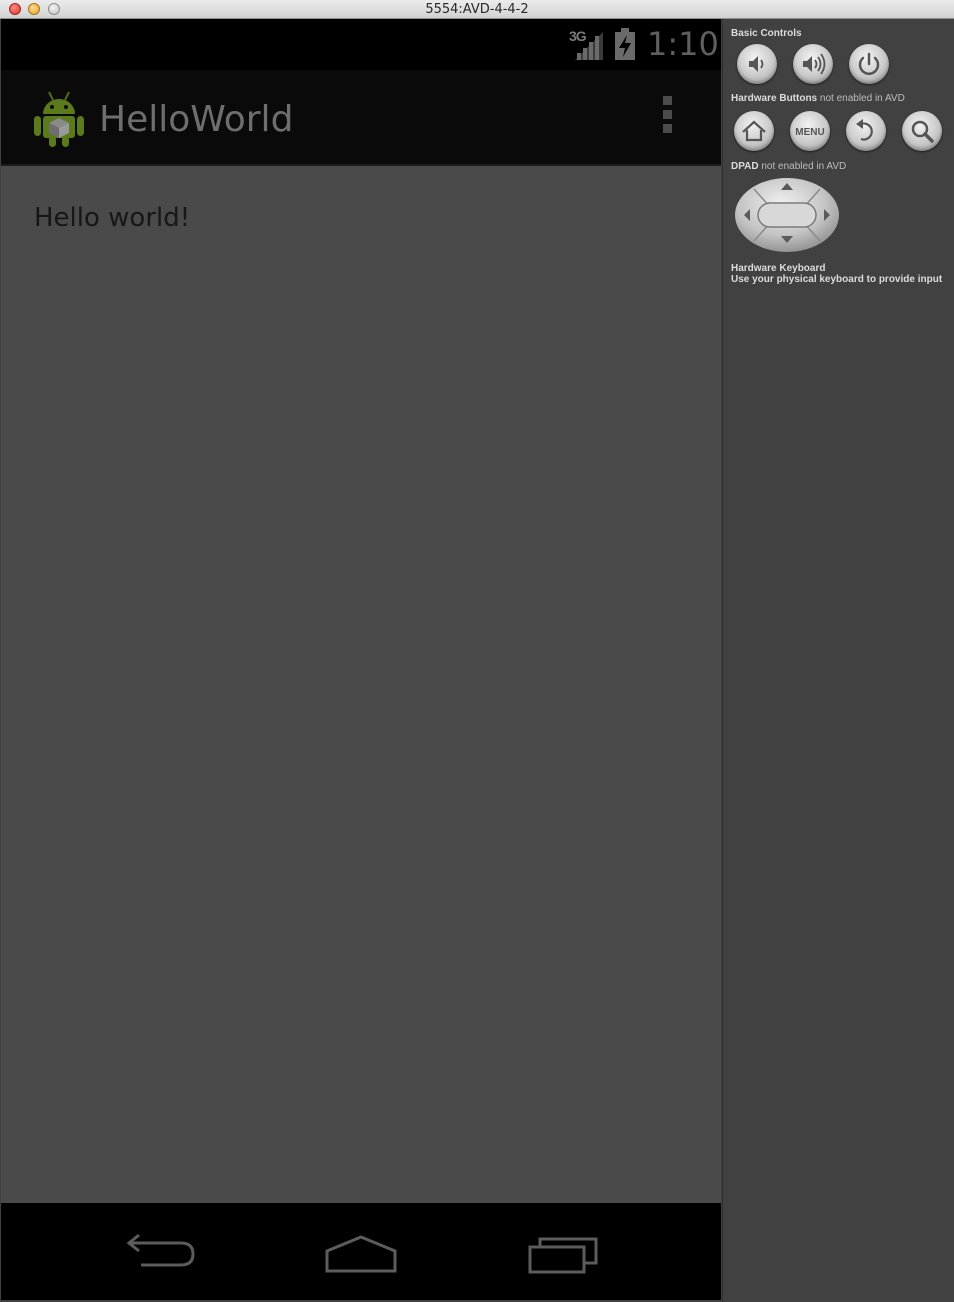  I want to click on volume-up-icon, so click(814, 64).